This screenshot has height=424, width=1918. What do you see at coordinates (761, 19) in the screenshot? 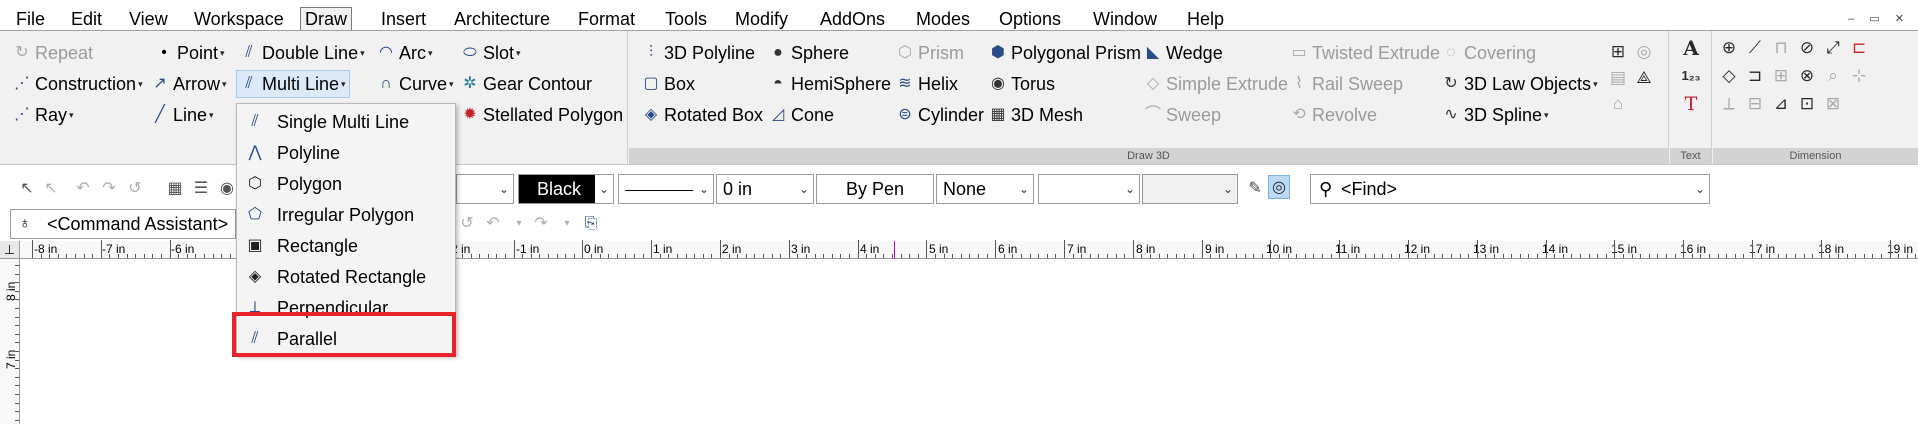
I see `menu-modify: Modify` at bounding box center [761, 19].